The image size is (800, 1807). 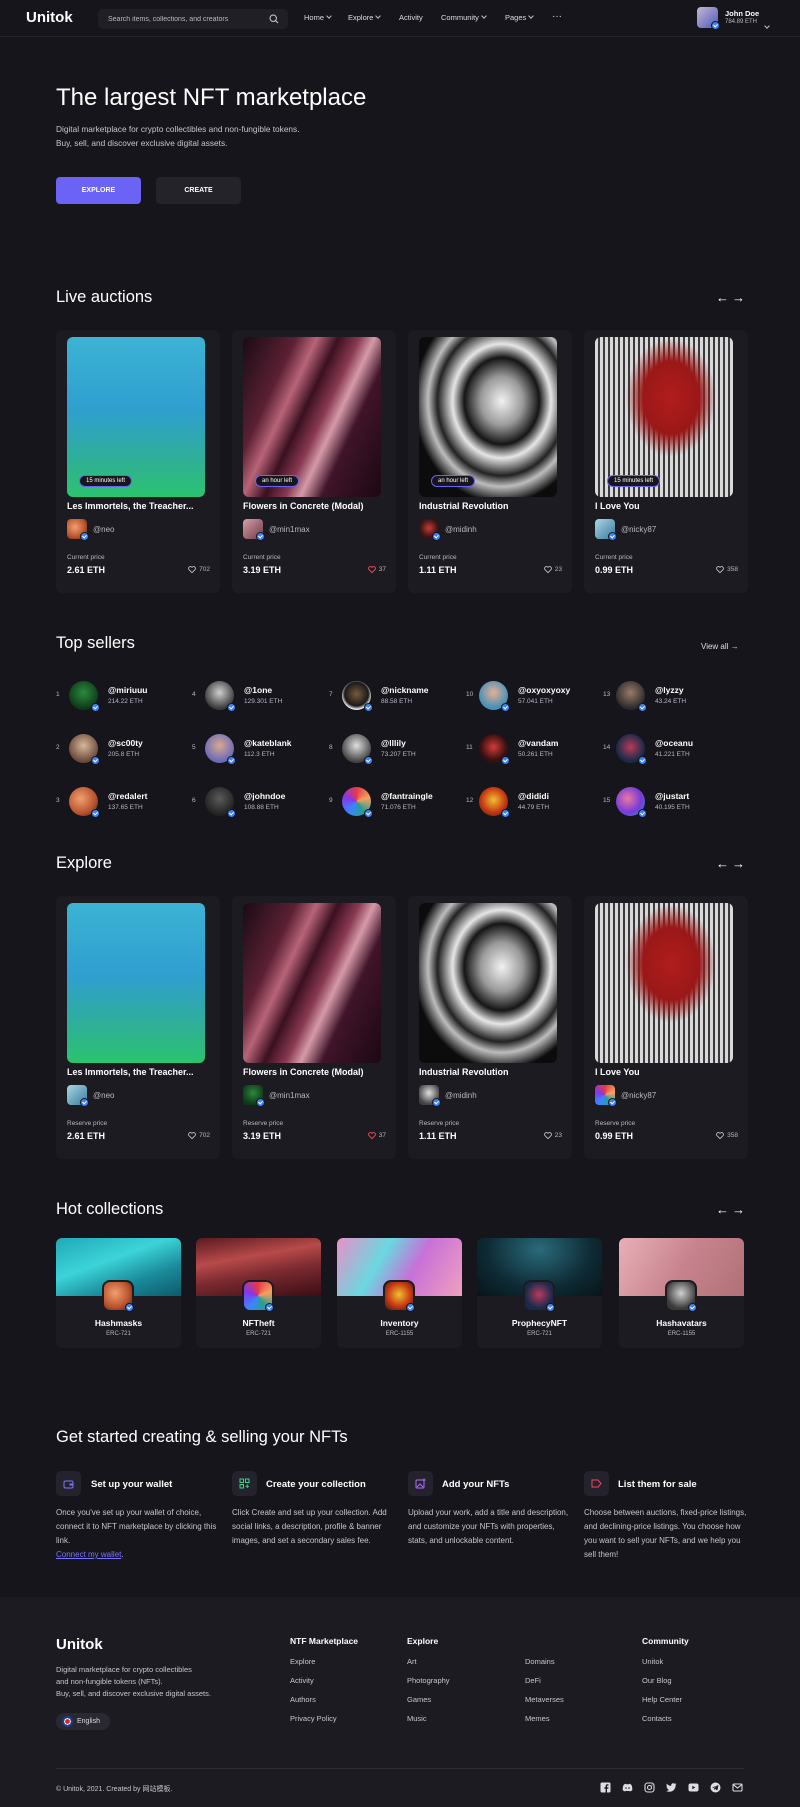 I want to click on footer-link: Contacts, so click(x=657, y=1718).